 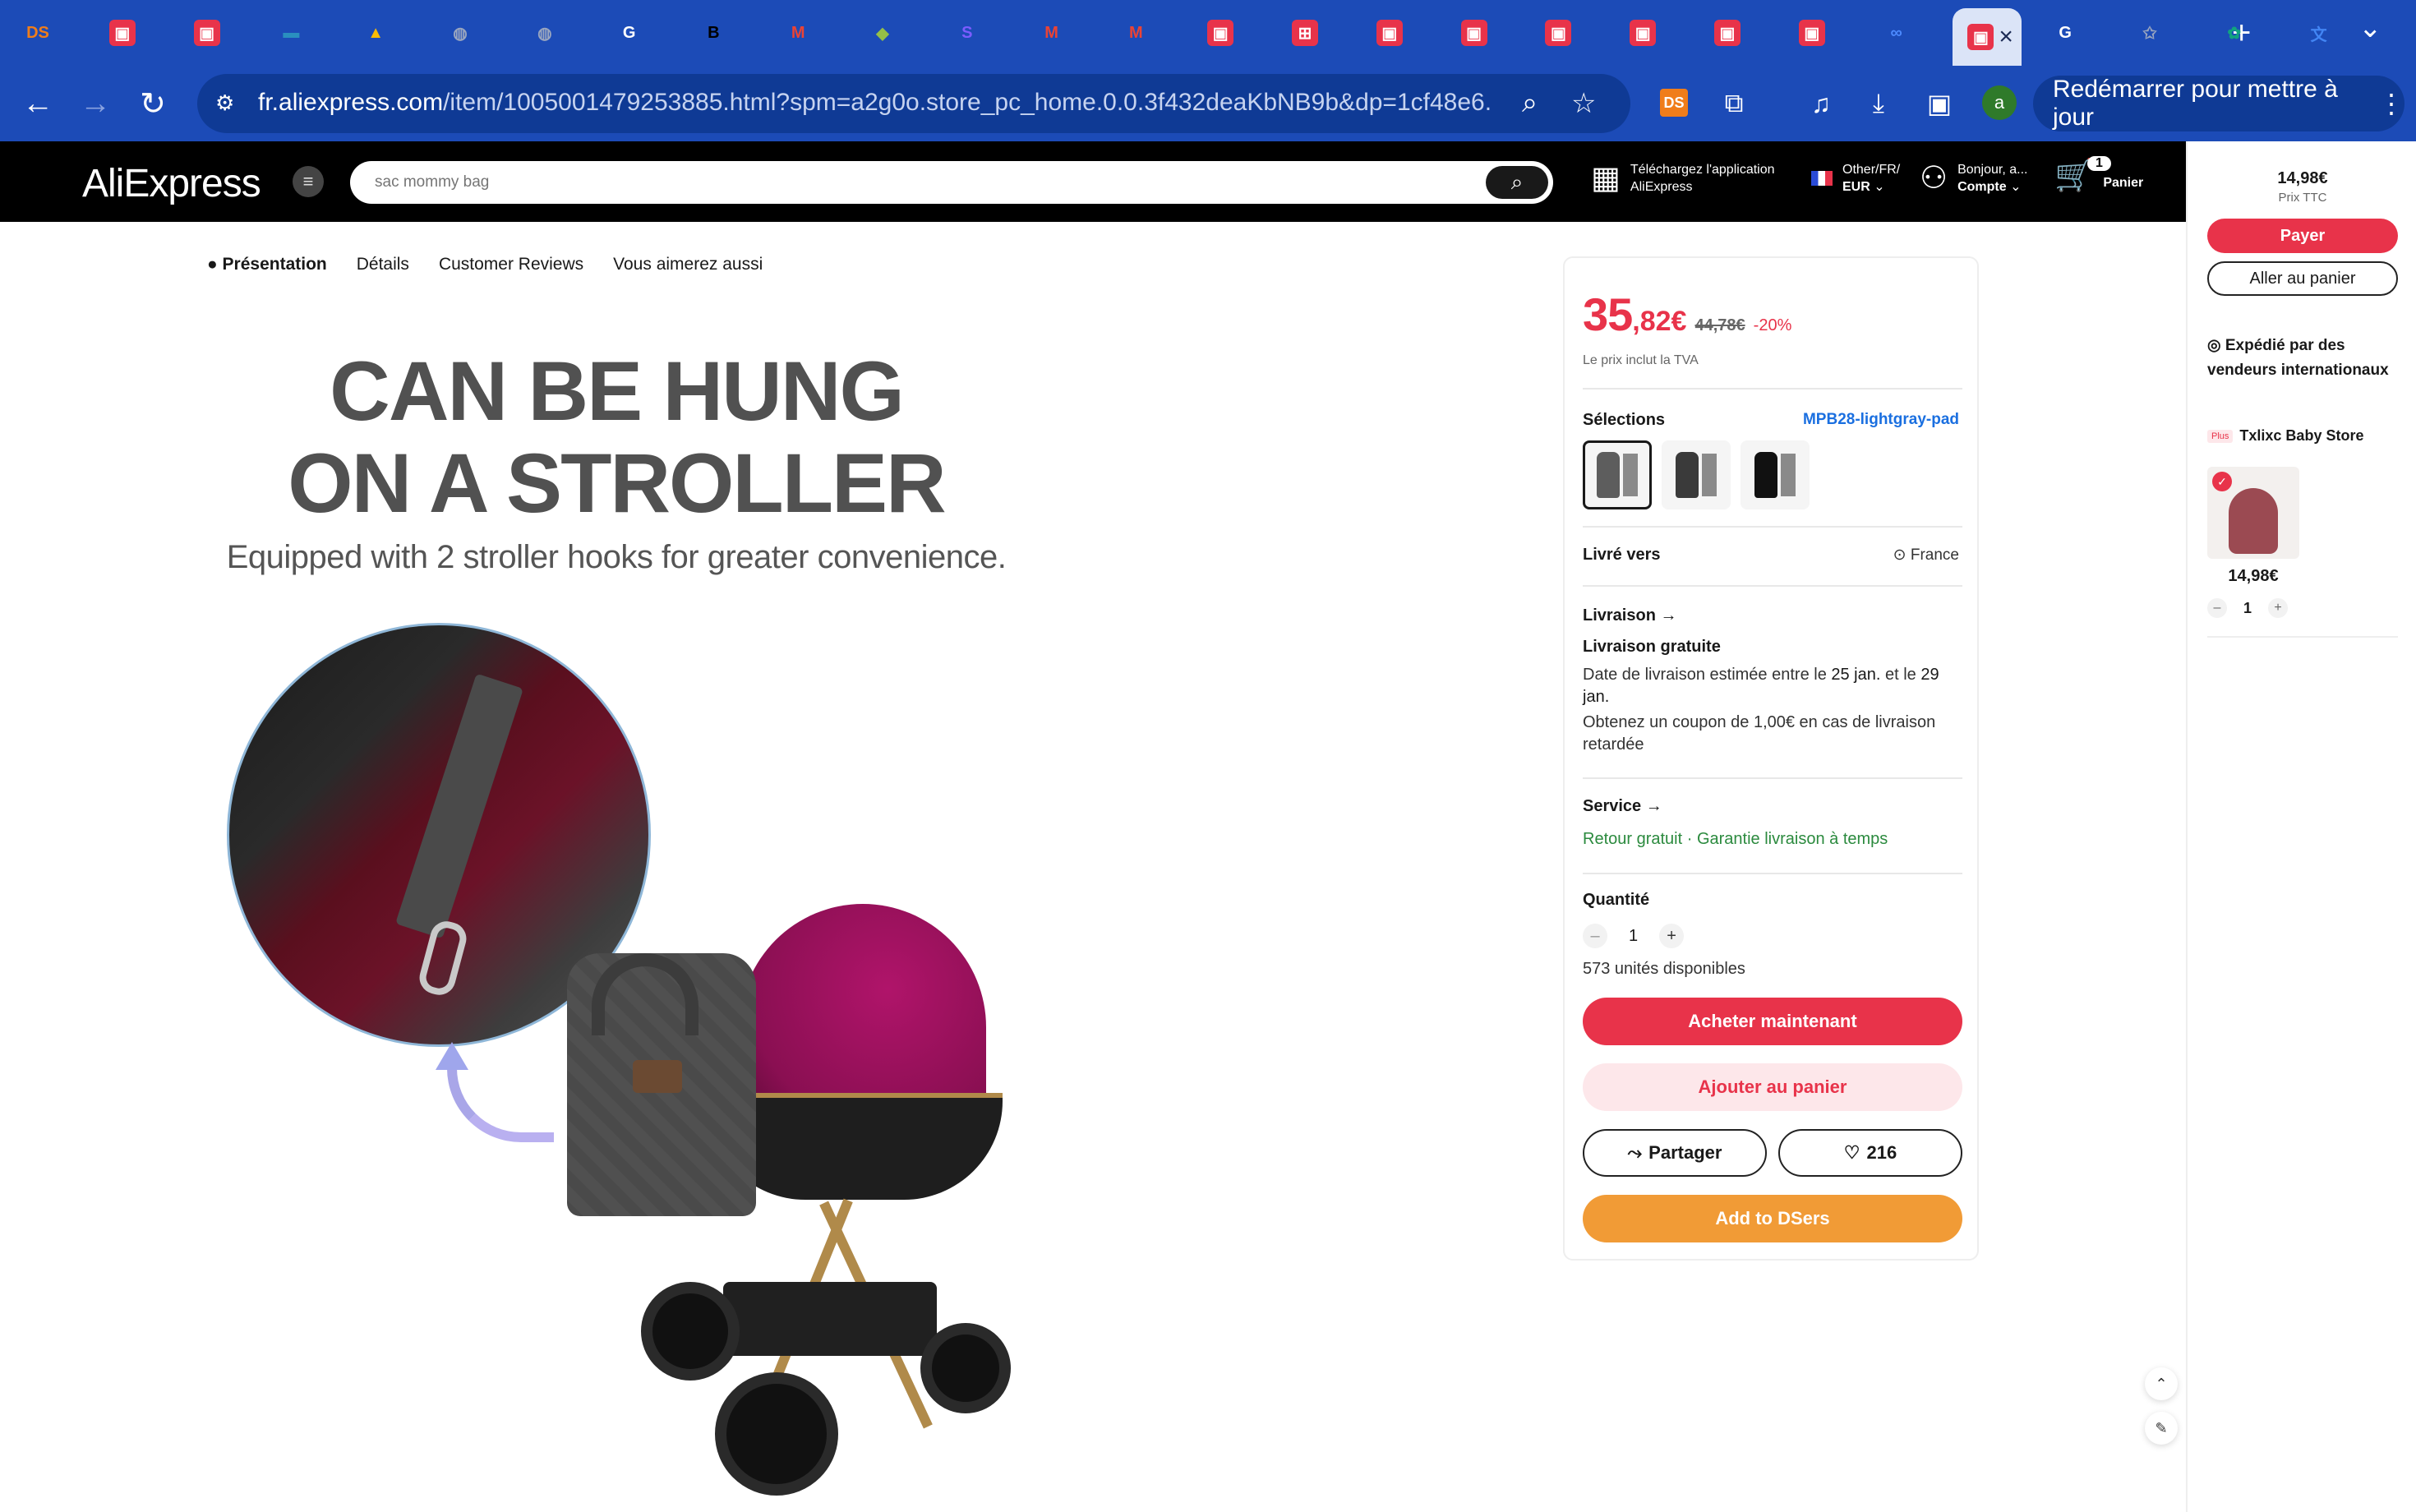 What do you see at coordinates (1900, 555) in the screenshot?
I see `location-pin-icon: ⊙` at bounding box center [1900, 555].